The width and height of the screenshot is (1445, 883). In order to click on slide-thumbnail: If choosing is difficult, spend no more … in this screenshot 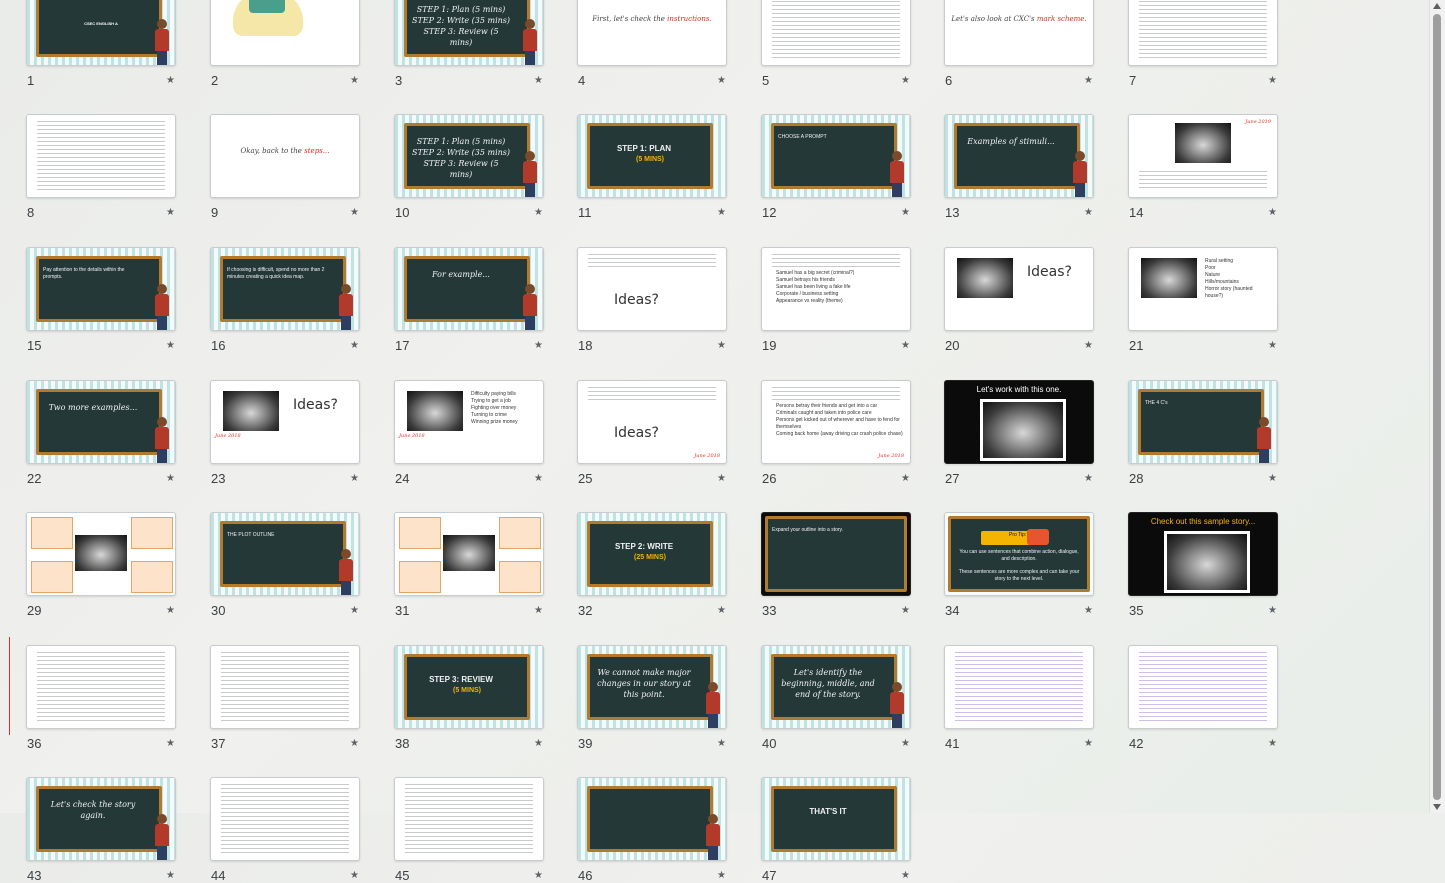, I will do `click(285, 289)`.